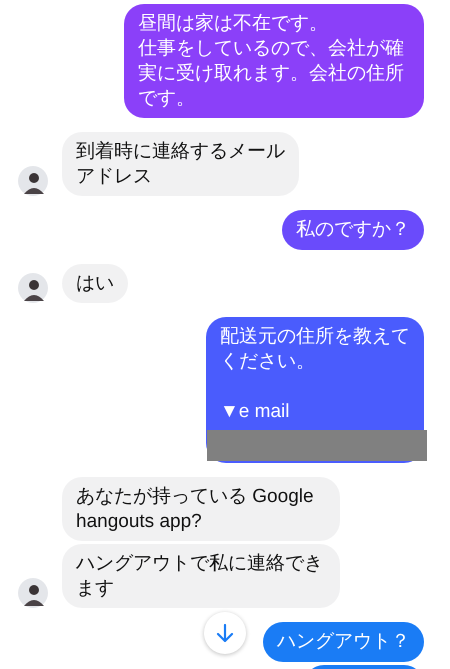  I want to click on message-text: アドレス, so click(114, 177).